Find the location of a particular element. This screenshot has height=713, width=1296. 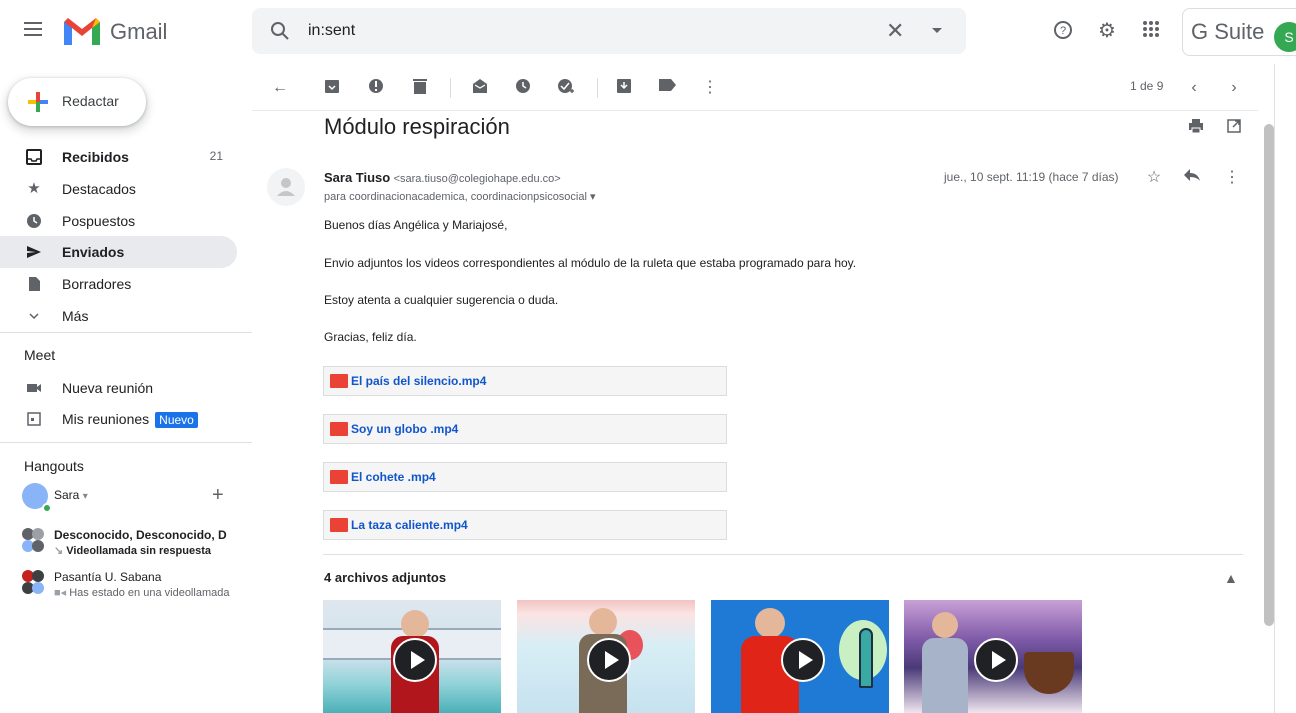

toolbar-divider is located at coordinates (755, 110).